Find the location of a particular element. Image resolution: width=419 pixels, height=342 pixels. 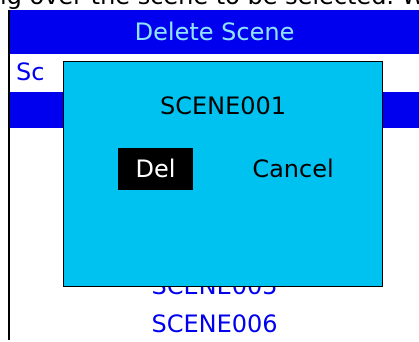

scene-list-item-label: SCENE006 is located at coordinates (214, 324).